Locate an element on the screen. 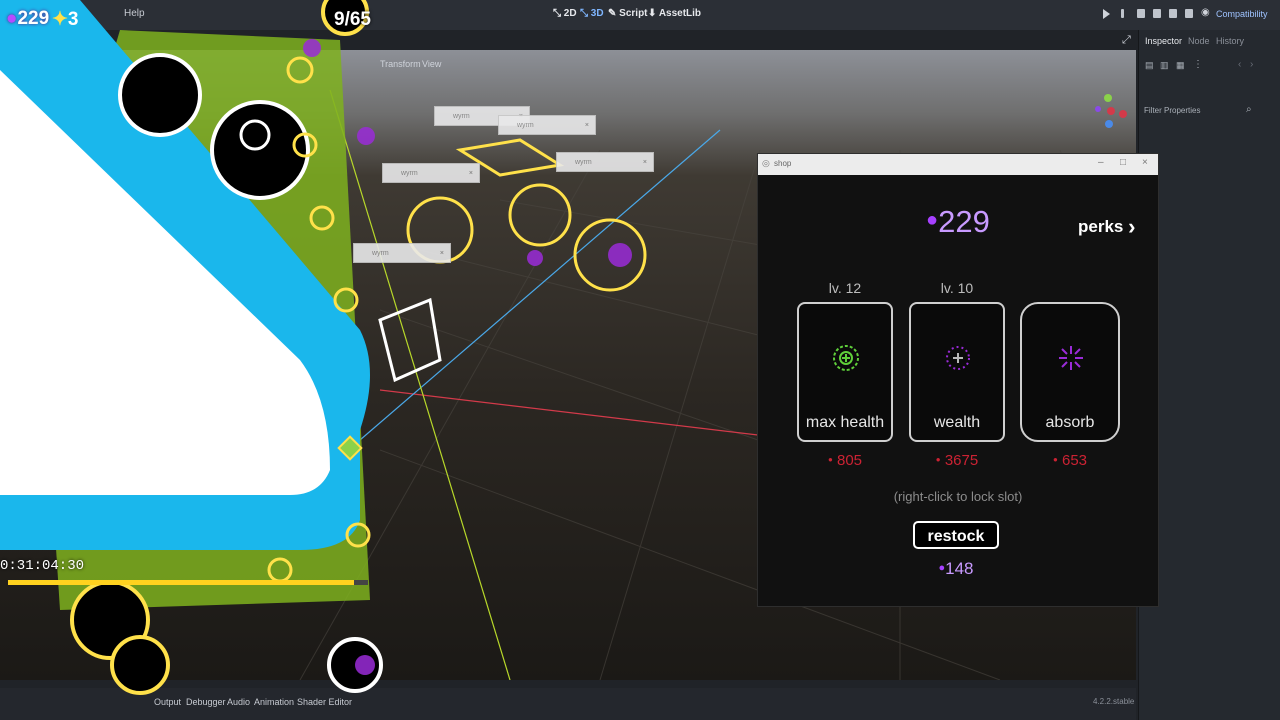 Image resolution: width=1280 pixels, height=720 pixels. tab-inspector: Inspector is located at coordinates (1163, 41).